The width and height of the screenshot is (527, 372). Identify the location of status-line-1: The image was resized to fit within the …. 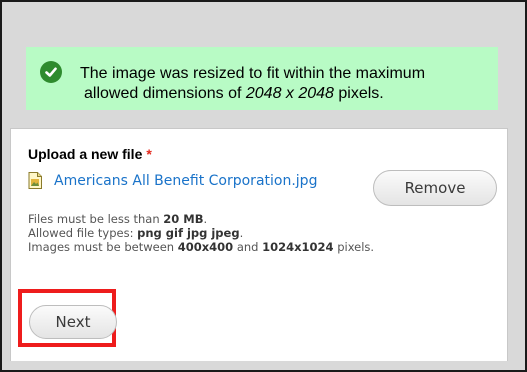
(253, 73).